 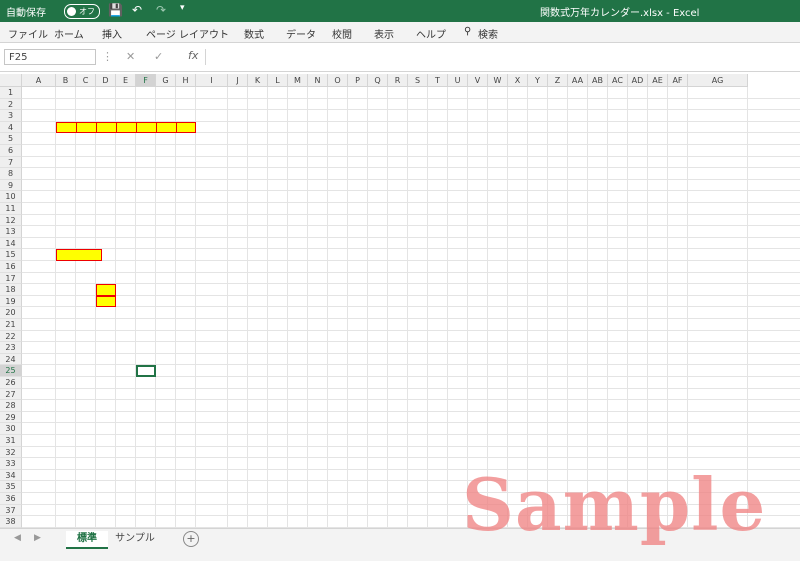 I want to click on column-header: U, so click(x=458, y=80).